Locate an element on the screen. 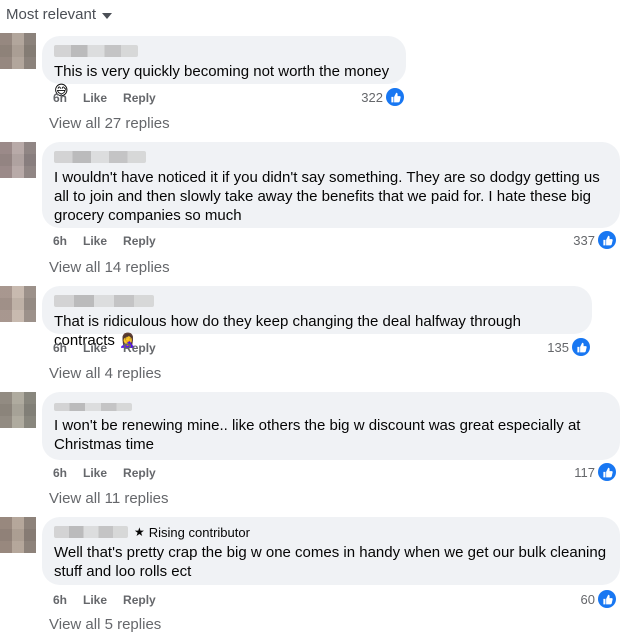  sort-dropdown: Most relevant is located at coordinates (59, 14).